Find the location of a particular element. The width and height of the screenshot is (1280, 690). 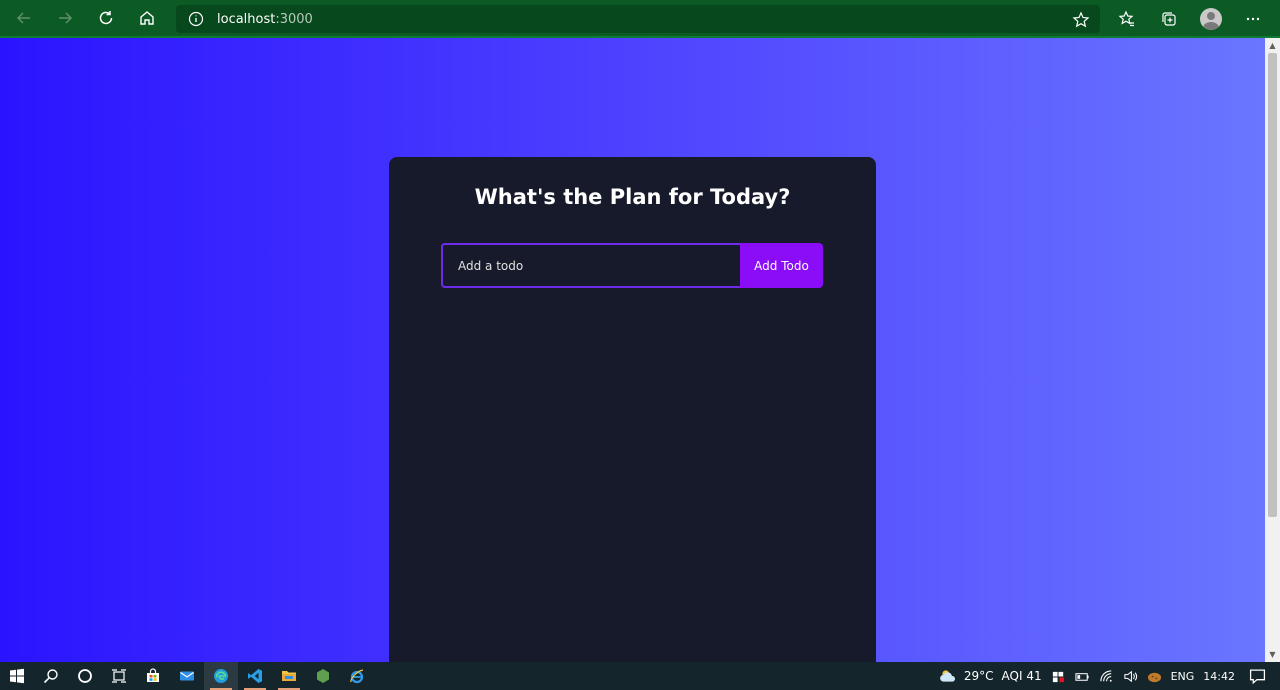

cookie-tray is located at coordinates (1154, 676).